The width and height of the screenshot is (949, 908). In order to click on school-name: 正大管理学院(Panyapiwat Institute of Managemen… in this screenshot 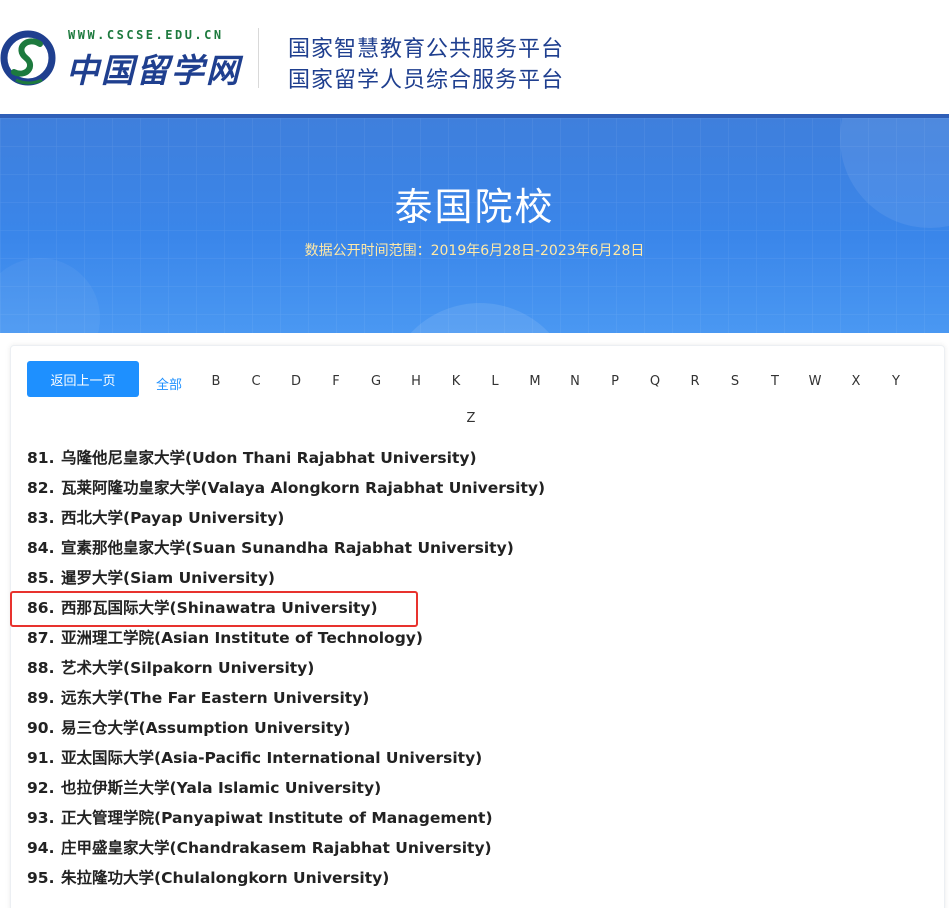, I will do `click(277, 818)`.